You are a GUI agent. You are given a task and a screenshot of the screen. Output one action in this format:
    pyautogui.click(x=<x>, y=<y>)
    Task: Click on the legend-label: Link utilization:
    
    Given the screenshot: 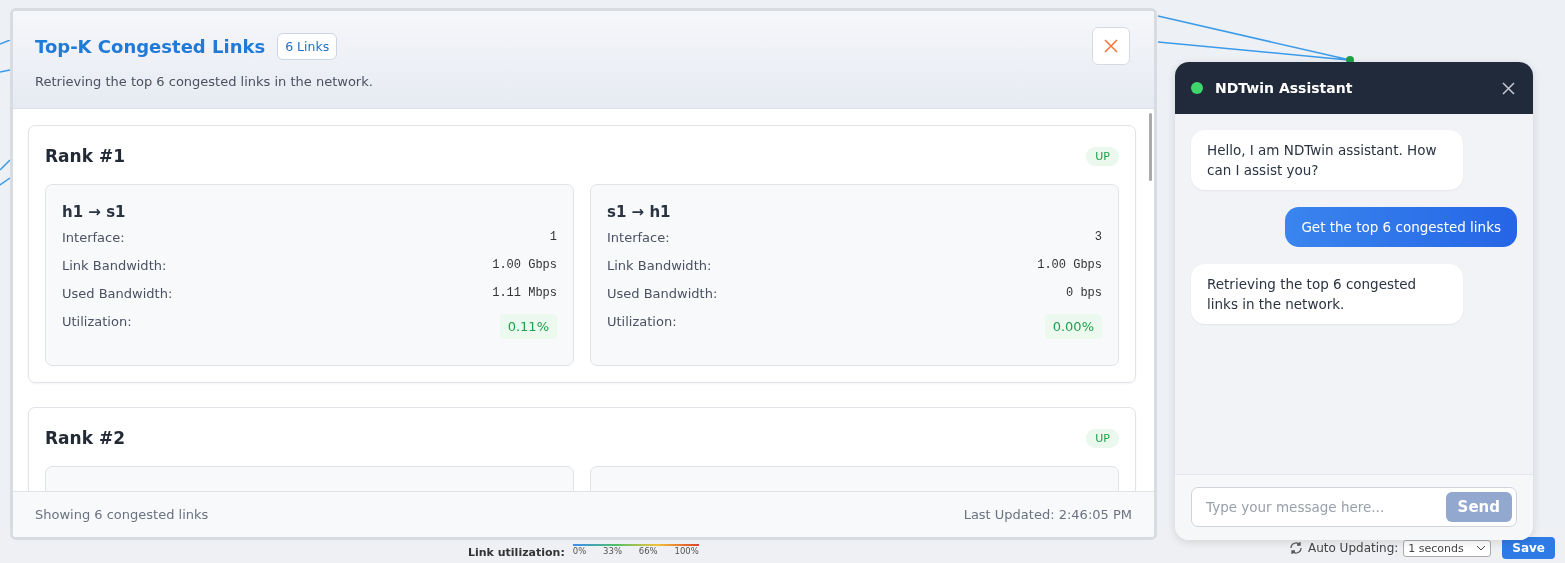 What is the action you would take?
    pyautogui.click(x=516, y=552)
    